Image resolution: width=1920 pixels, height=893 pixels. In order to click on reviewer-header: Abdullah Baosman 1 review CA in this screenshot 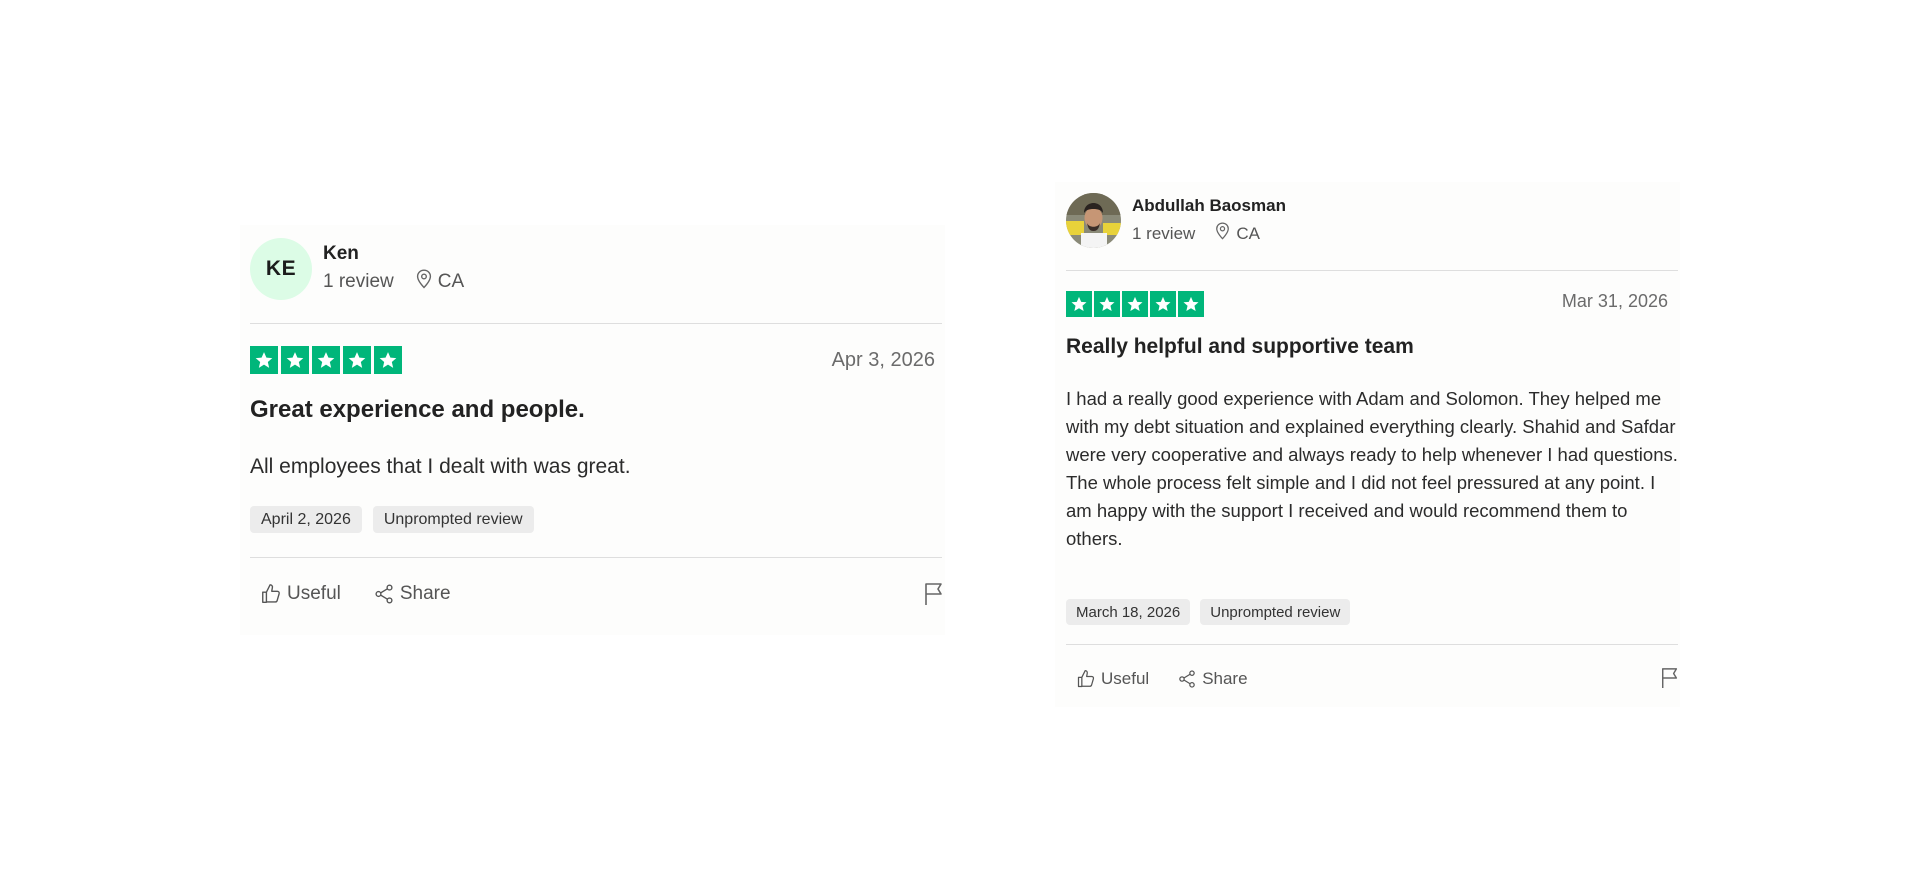, I will do `click(1176, 220)`.